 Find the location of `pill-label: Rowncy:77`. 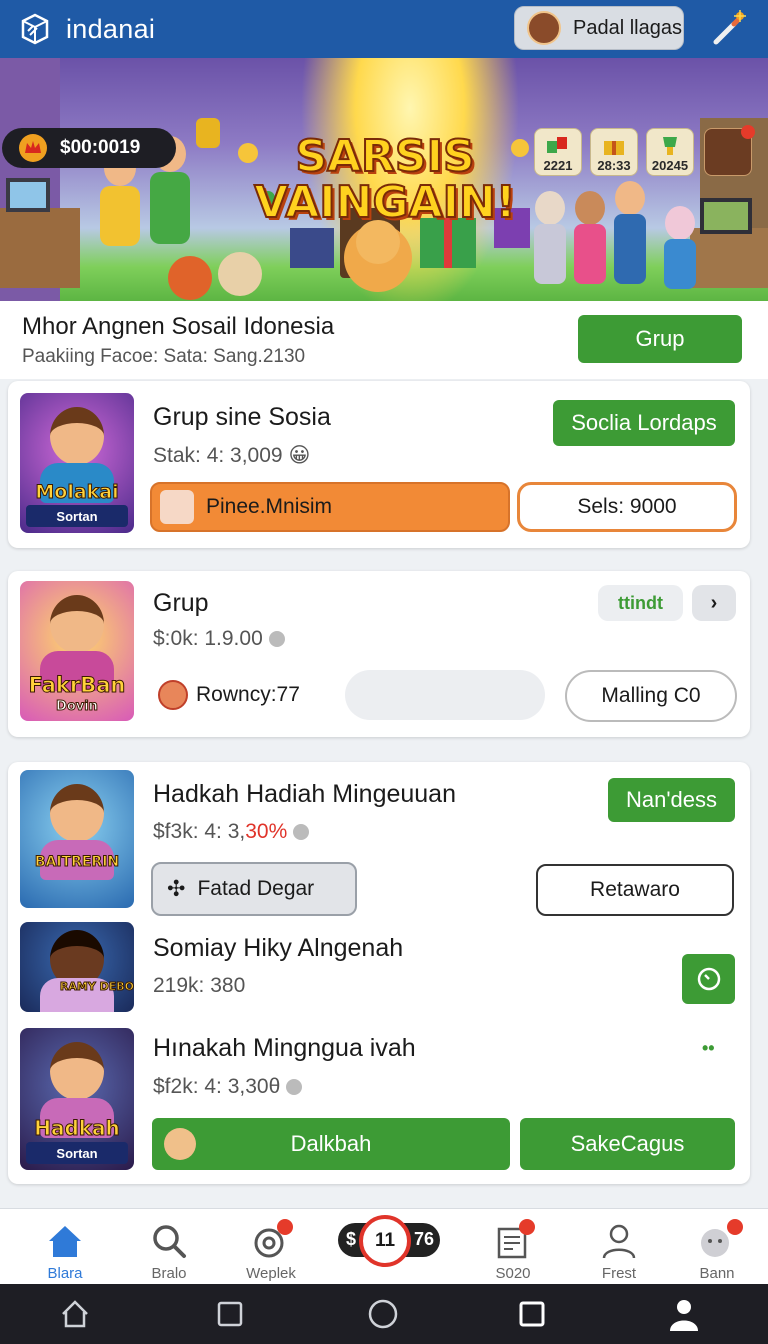

pill-label: Rowncy:77 is located at coordinates (248, 694).